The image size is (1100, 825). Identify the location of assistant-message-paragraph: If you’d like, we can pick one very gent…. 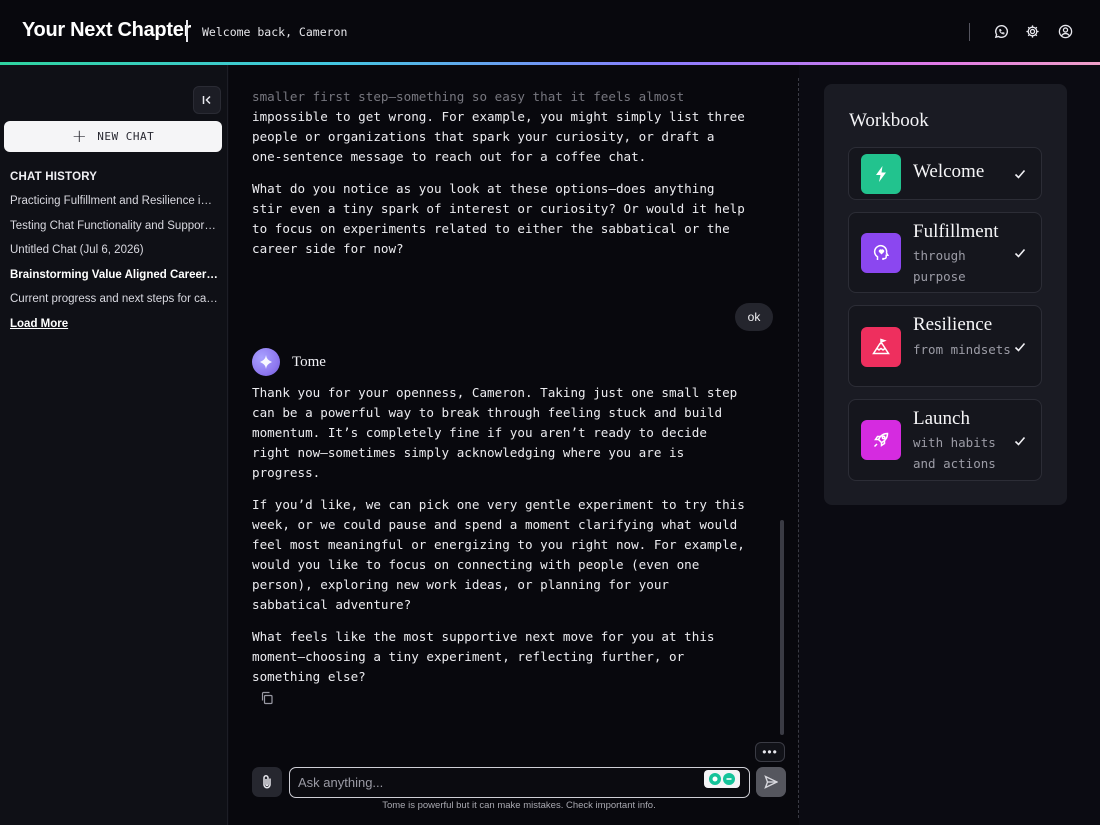
(498, 554).